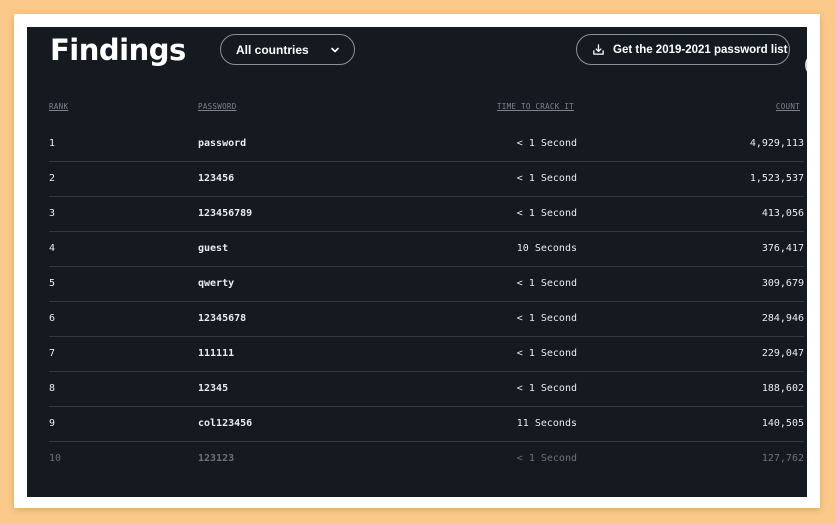  Describe the element at coordinates (52, 248) in the screenshot. I see `rank-cell: 4` at that location.